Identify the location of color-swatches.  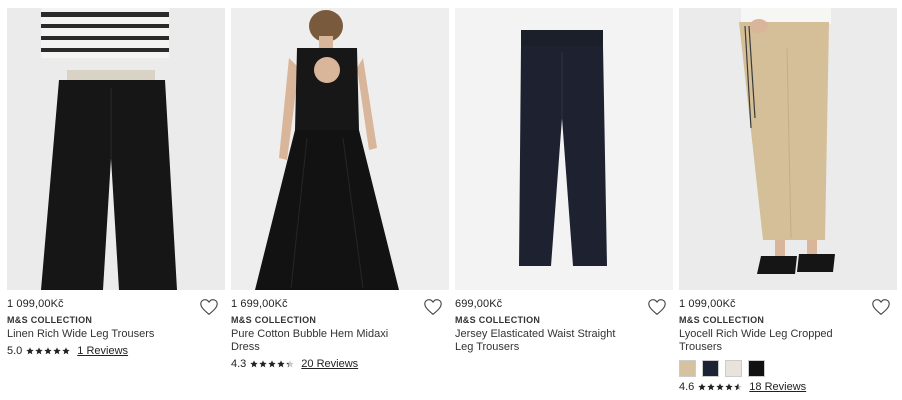
(788, 368).